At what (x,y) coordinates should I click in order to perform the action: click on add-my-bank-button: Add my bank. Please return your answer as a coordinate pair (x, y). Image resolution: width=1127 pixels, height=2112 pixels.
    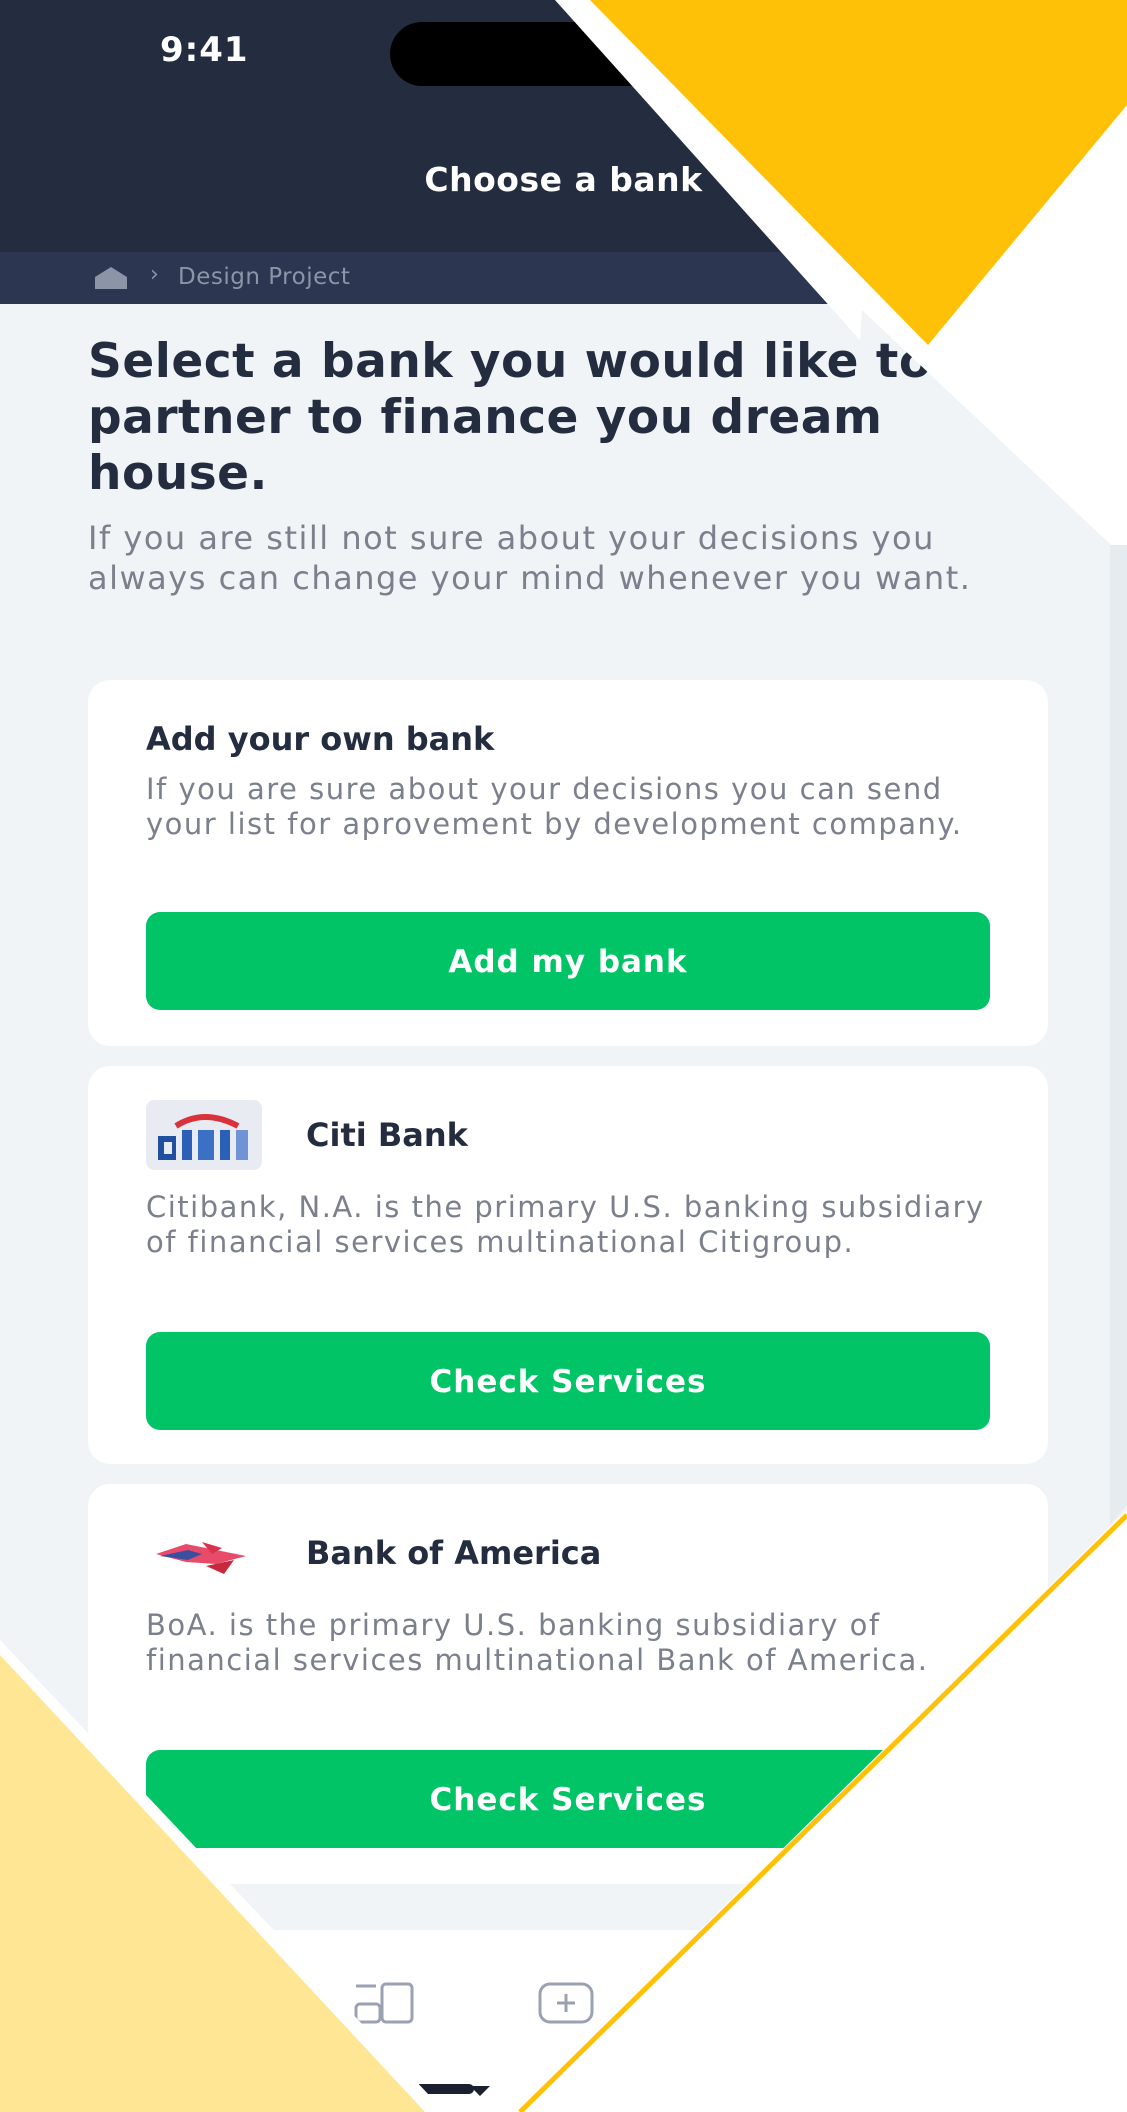
    Looking at the image, I should click on (568, 961).